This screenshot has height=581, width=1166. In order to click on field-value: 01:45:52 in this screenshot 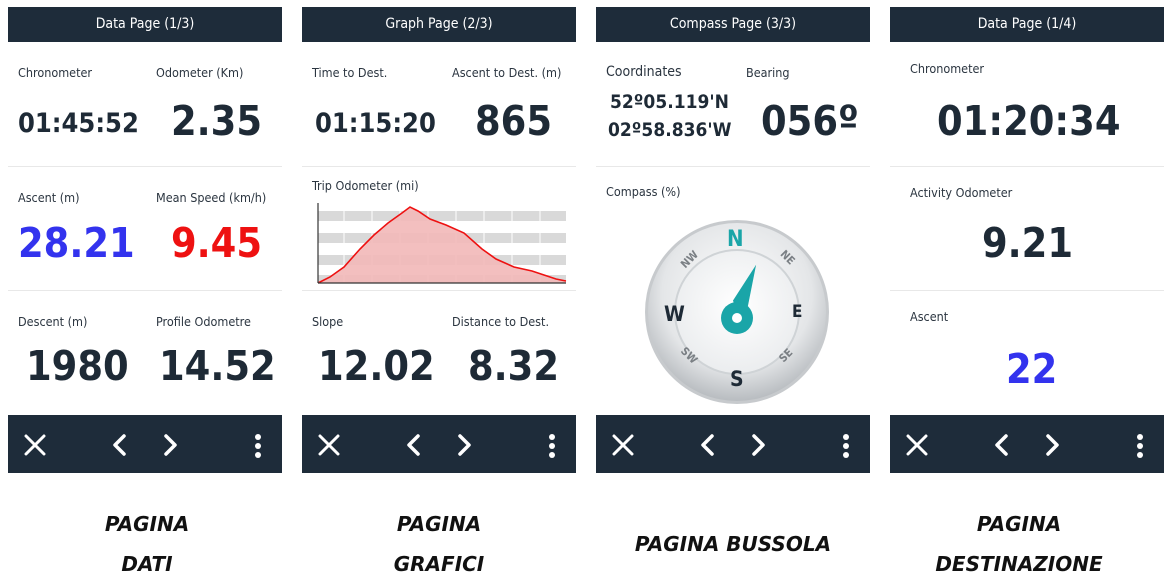, I will do `click(78, 123)`.